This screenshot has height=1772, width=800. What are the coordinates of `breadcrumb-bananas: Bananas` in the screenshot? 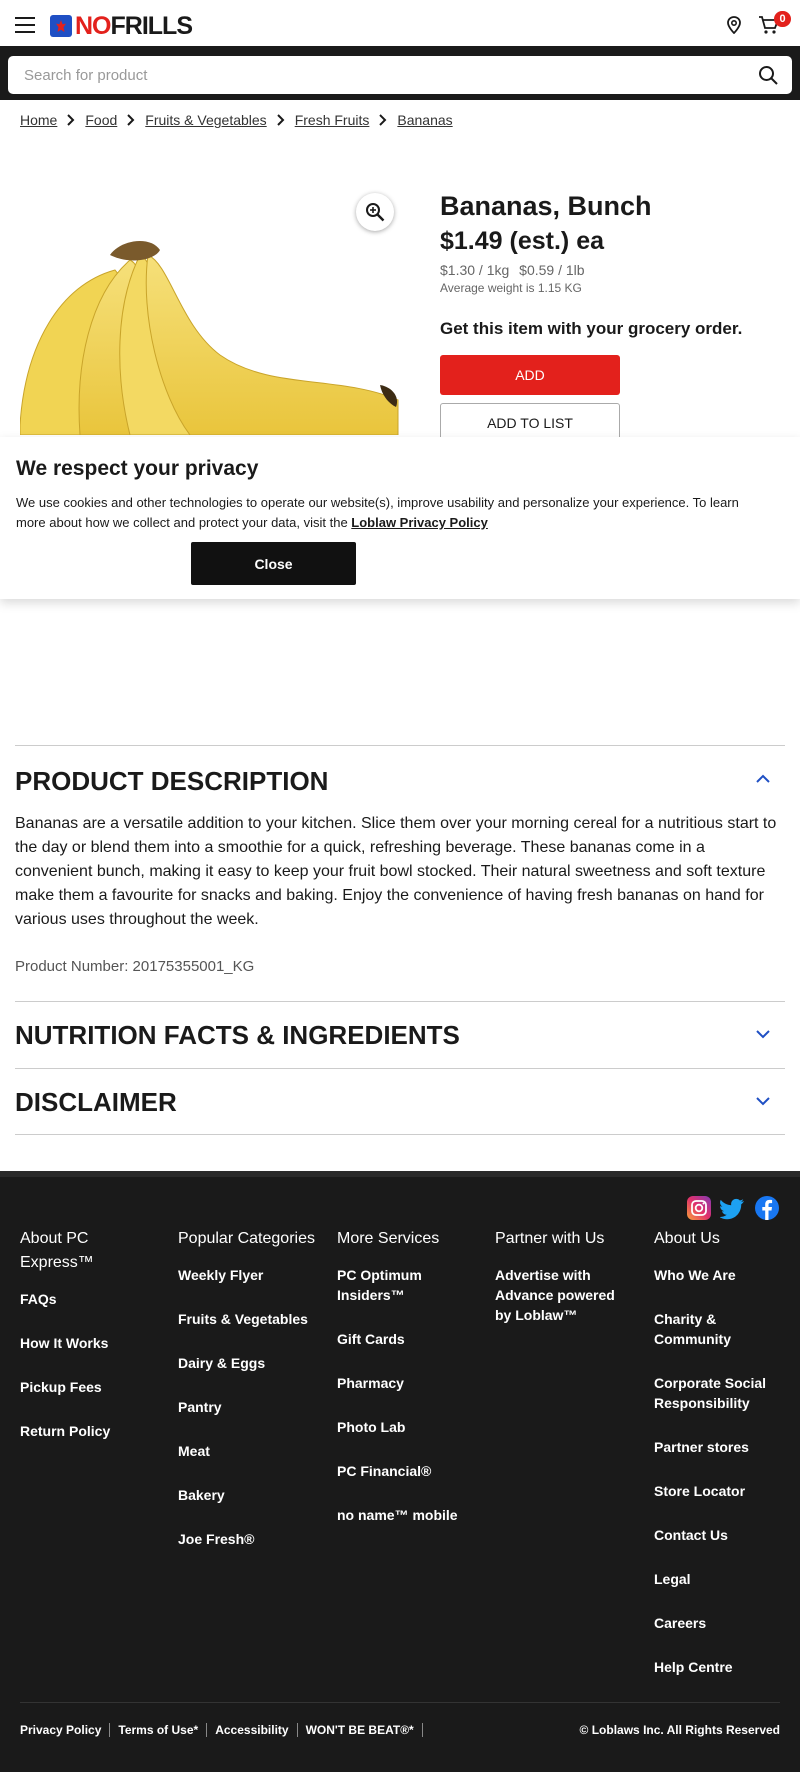 It's located at (424, 120).